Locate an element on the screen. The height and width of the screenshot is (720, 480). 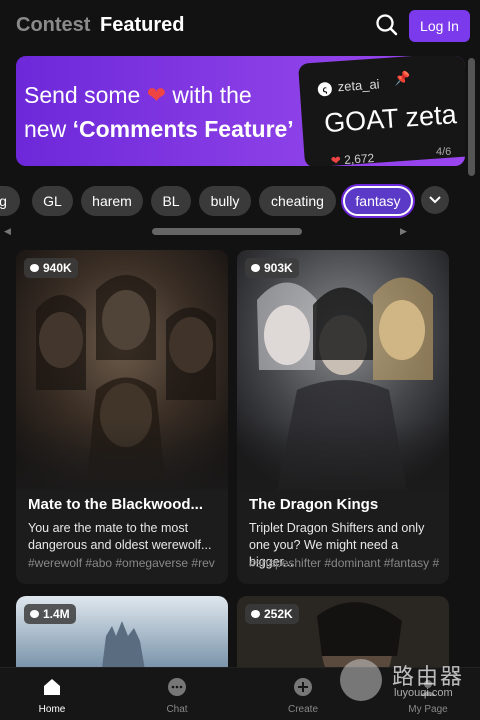
promo-likes: ❤ 2,672 is located at coordinates (352, 158).